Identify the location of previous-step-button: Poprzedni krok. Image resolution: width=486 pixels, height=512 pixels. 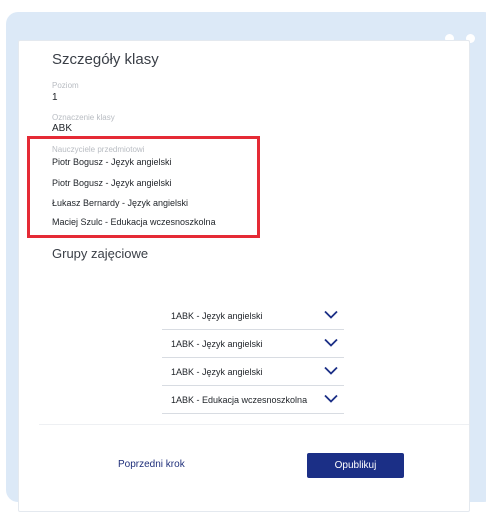
(151, 464).